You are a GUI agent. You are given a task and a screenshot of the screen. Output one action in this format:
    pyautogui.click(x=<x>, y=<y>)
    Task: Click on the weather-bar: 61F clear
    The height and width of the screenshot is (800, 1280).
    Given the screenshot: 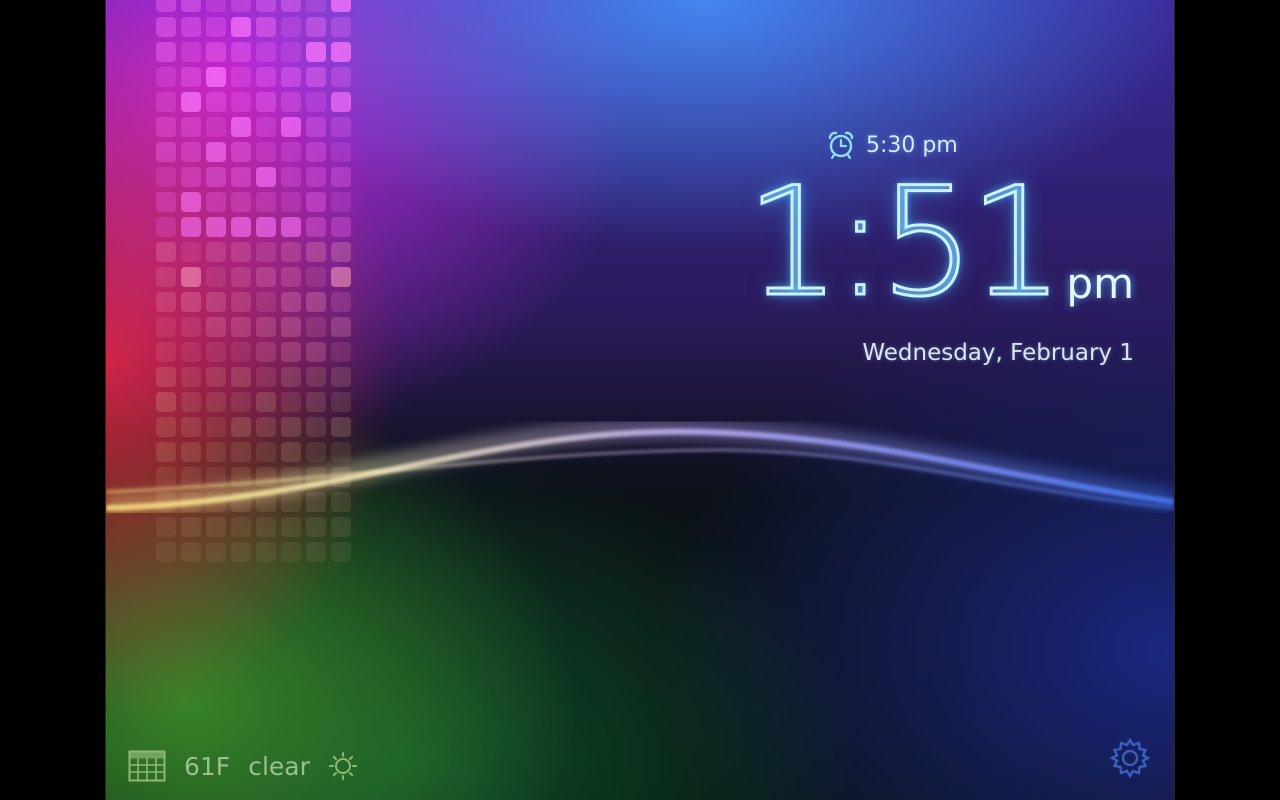 What is the action you would take?
    pyautogui.click(x=243, y=766)
    